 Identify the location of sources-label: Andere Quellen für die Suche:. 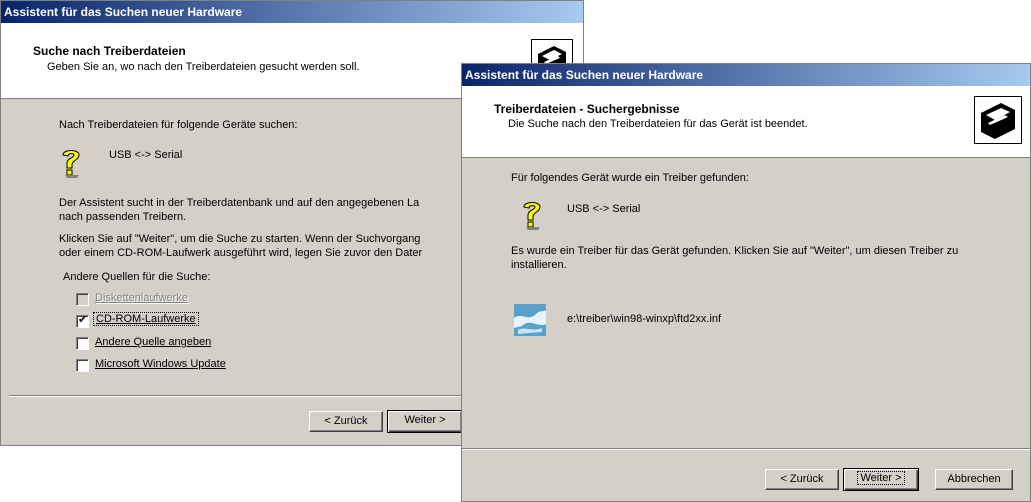
(137, 277).